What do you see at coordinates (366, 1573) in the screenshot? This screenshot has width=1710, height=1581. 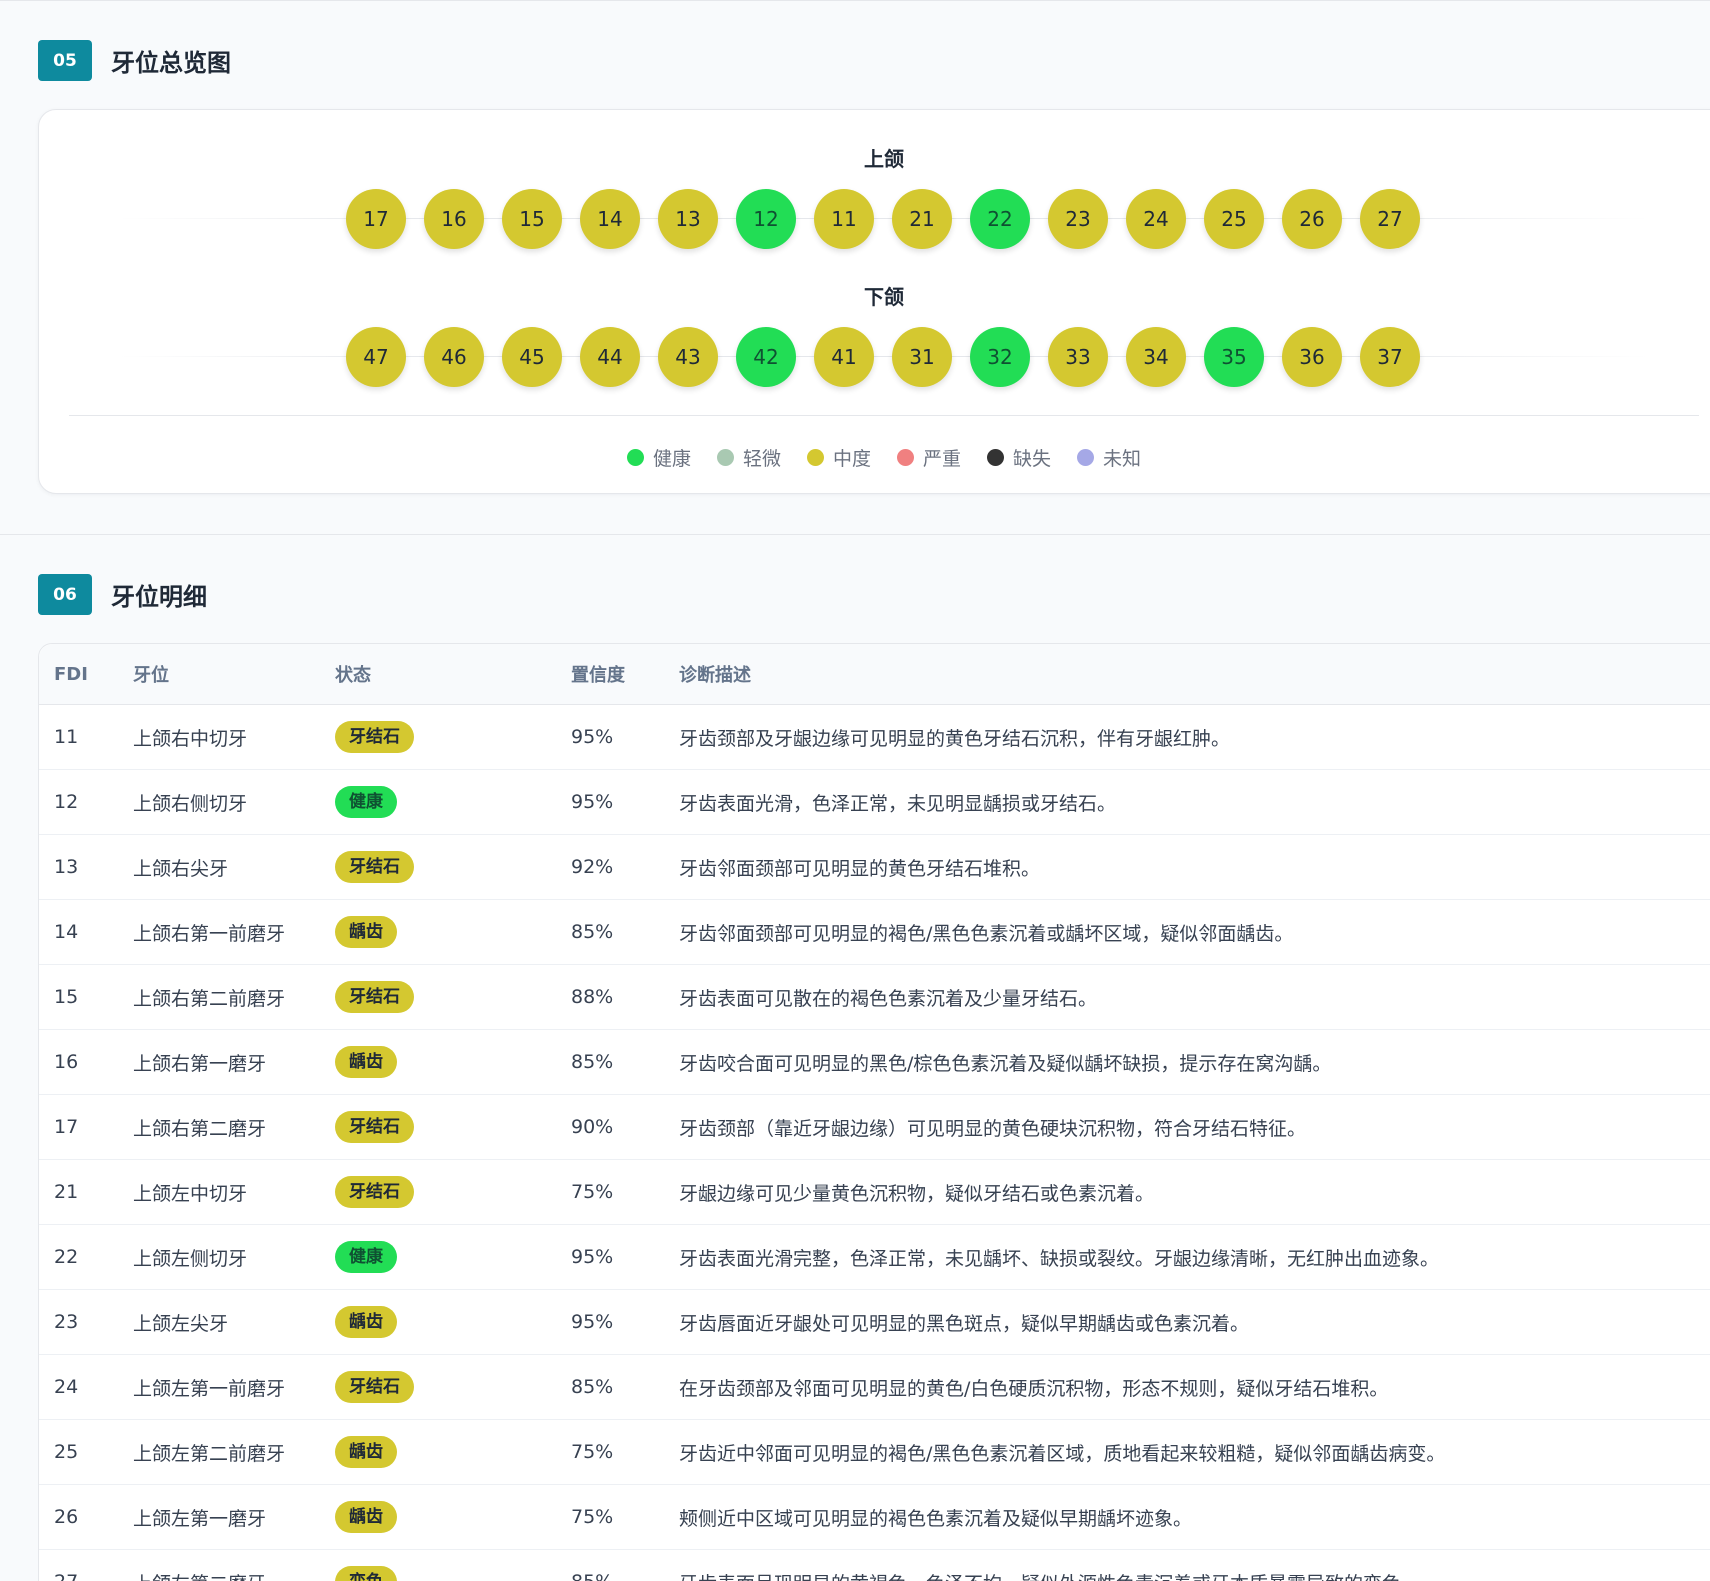 I see `row-state: 变色` at bounding box center [366, 1573].